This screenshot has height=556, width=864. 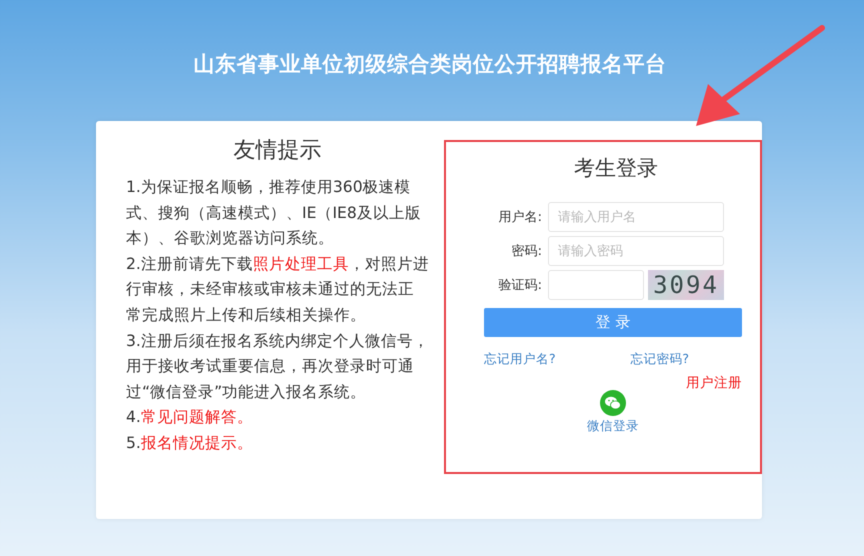 What do you see at coordinates (613, 322) in the screenshot?
I see `login-button: 登 录` at bounding box center [613, 322].